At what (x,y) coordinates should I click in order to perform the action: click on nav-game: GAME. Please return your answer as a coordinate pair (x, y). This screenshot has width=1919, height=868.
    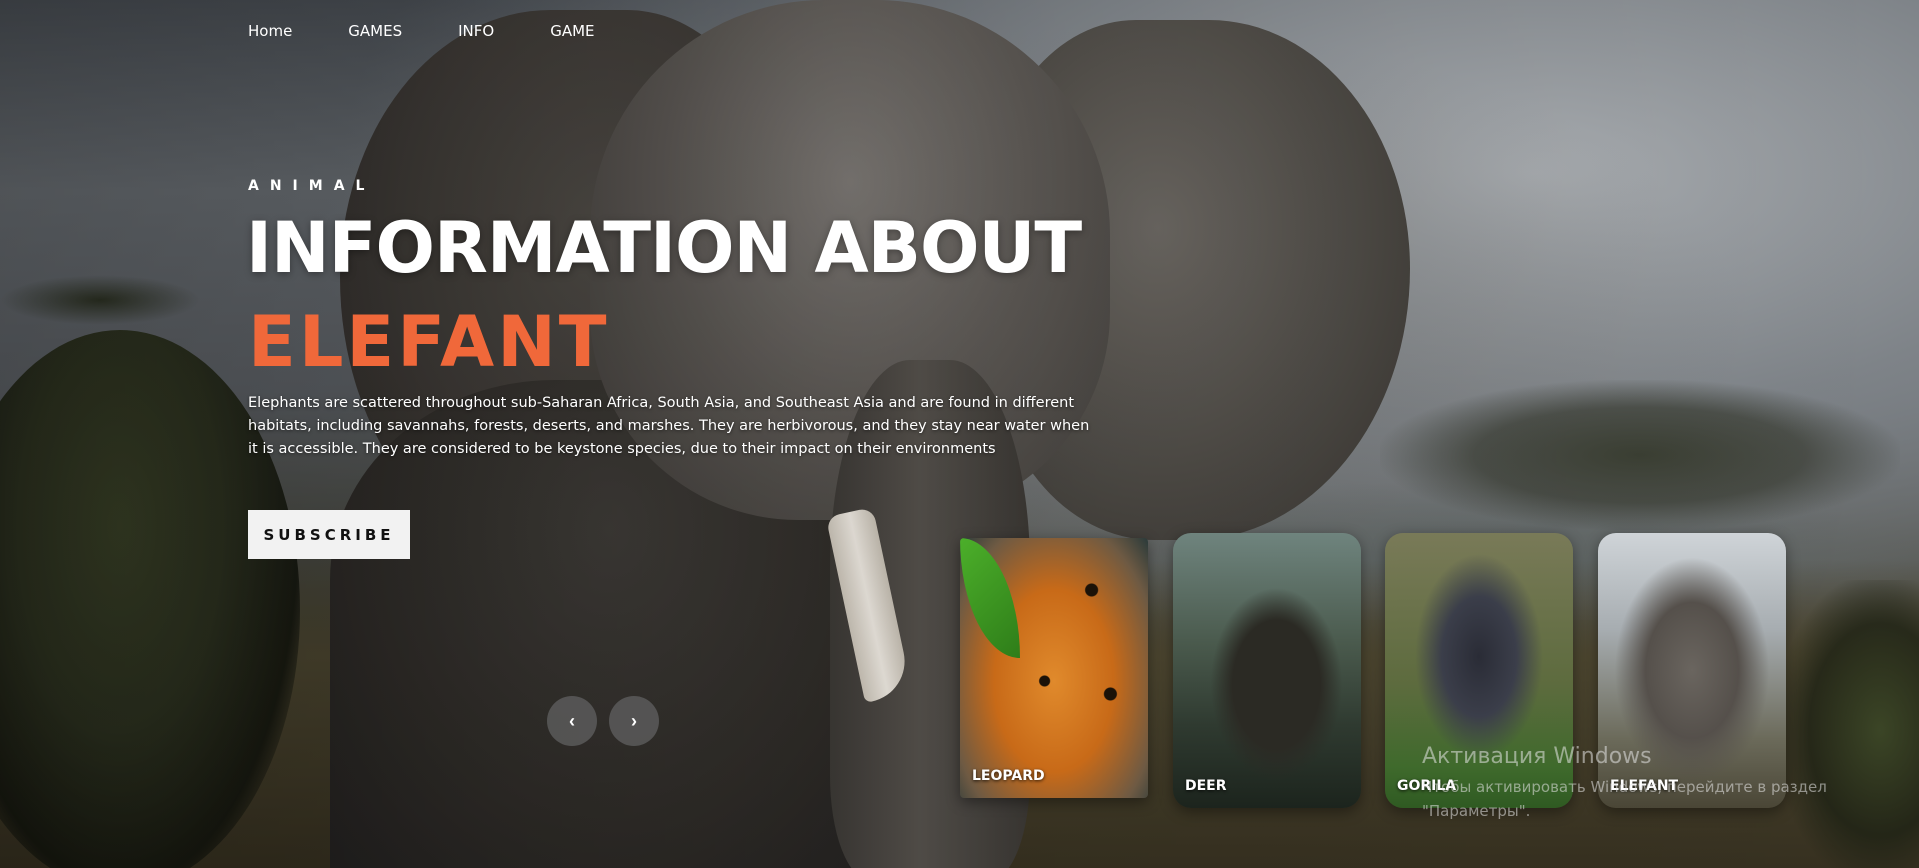
    Looking at the image, I should click on (572, 31).